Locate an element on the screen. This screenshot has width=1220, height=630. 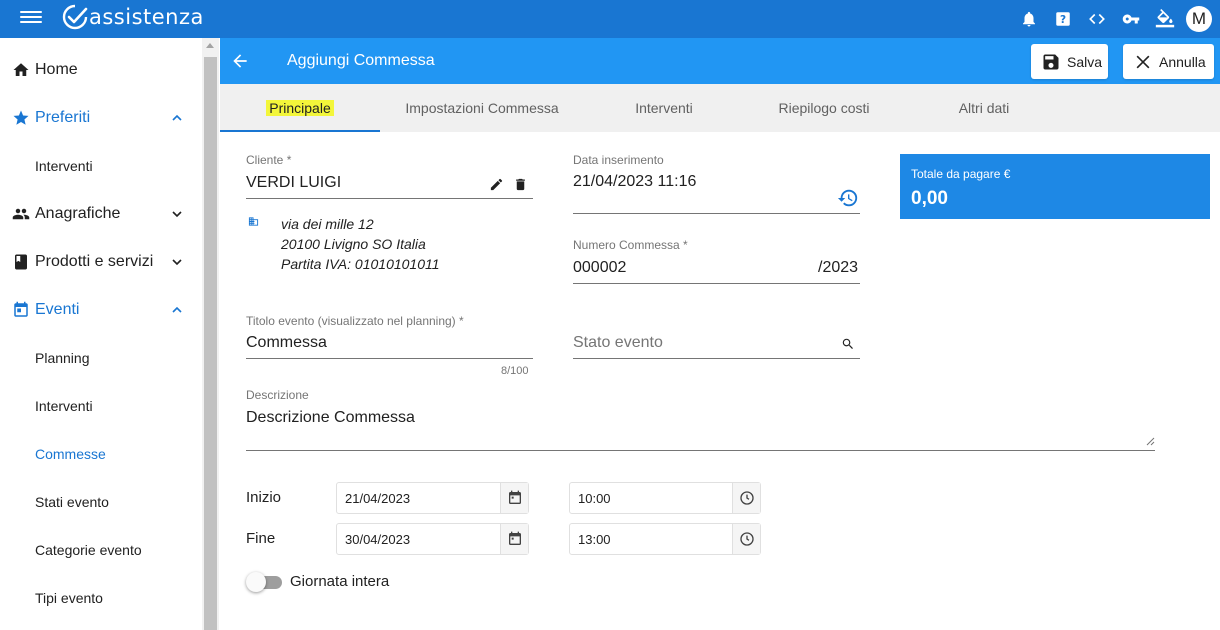
titolo-evento-field: Commessa is located at coordinates (286, 343).